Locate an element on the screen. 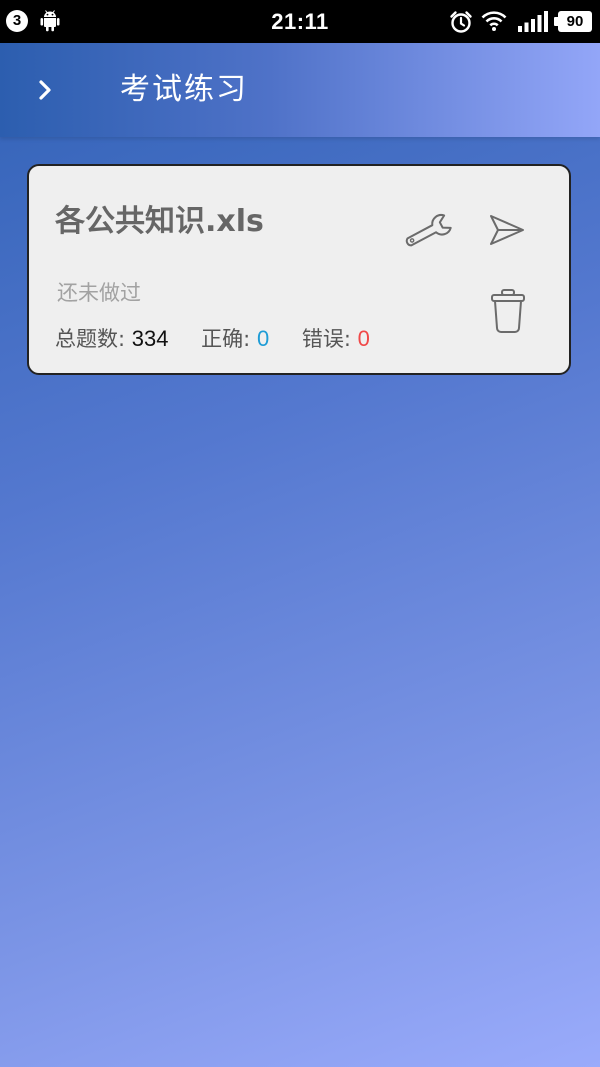 The height and width of the screenshot is (1067, 600). signal-icon is located at coordinates (533, 21).